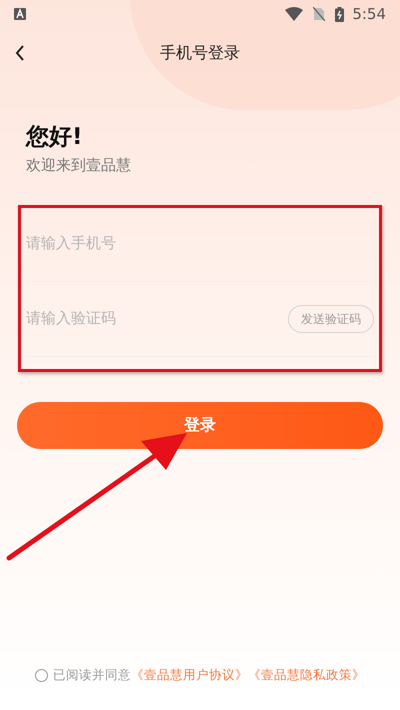 This screenshot has height=710, width=400. What do you see at coordinates (92, 675) in the screenshot?
I see `agreement-text: 已阅读并同意` at bounding box center [92, 675].